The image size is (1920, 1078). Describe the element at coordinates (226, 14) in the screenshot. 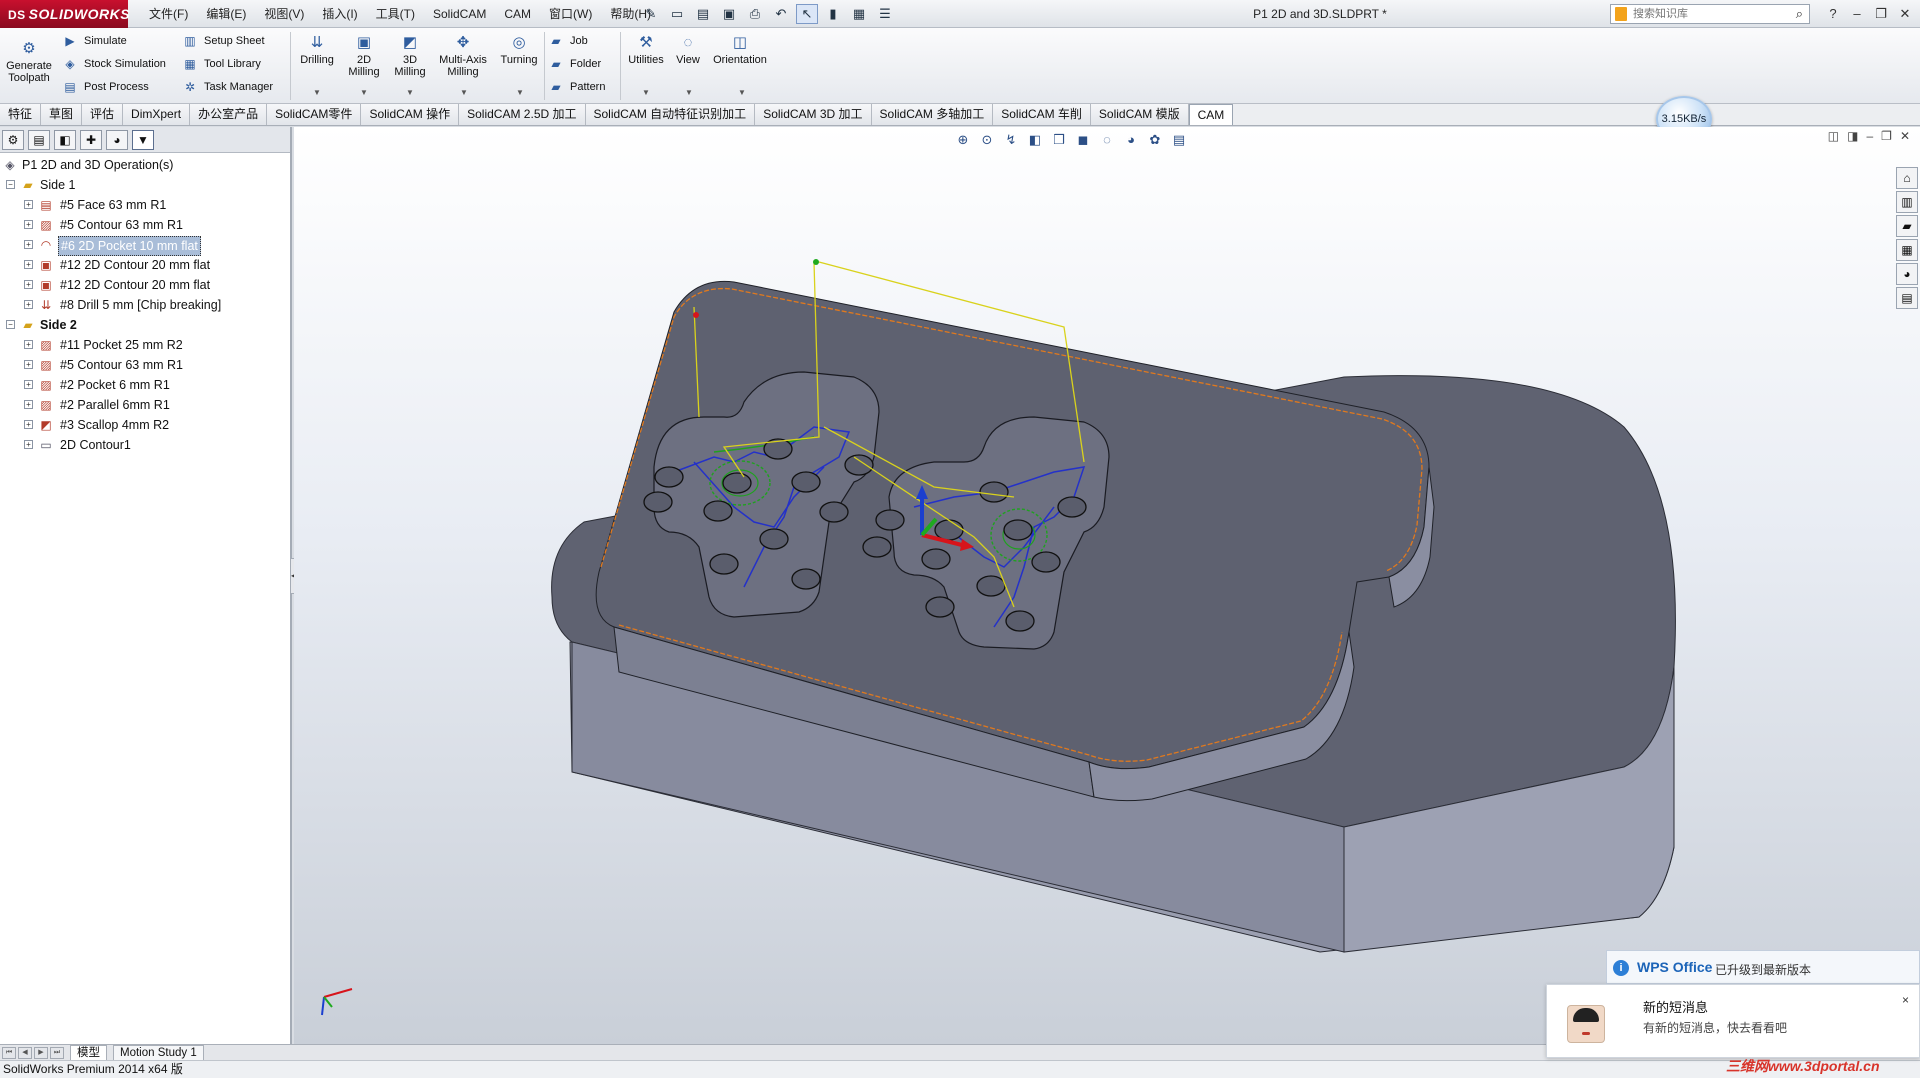

I see `menu-edit: 编辑(E)` at that location.